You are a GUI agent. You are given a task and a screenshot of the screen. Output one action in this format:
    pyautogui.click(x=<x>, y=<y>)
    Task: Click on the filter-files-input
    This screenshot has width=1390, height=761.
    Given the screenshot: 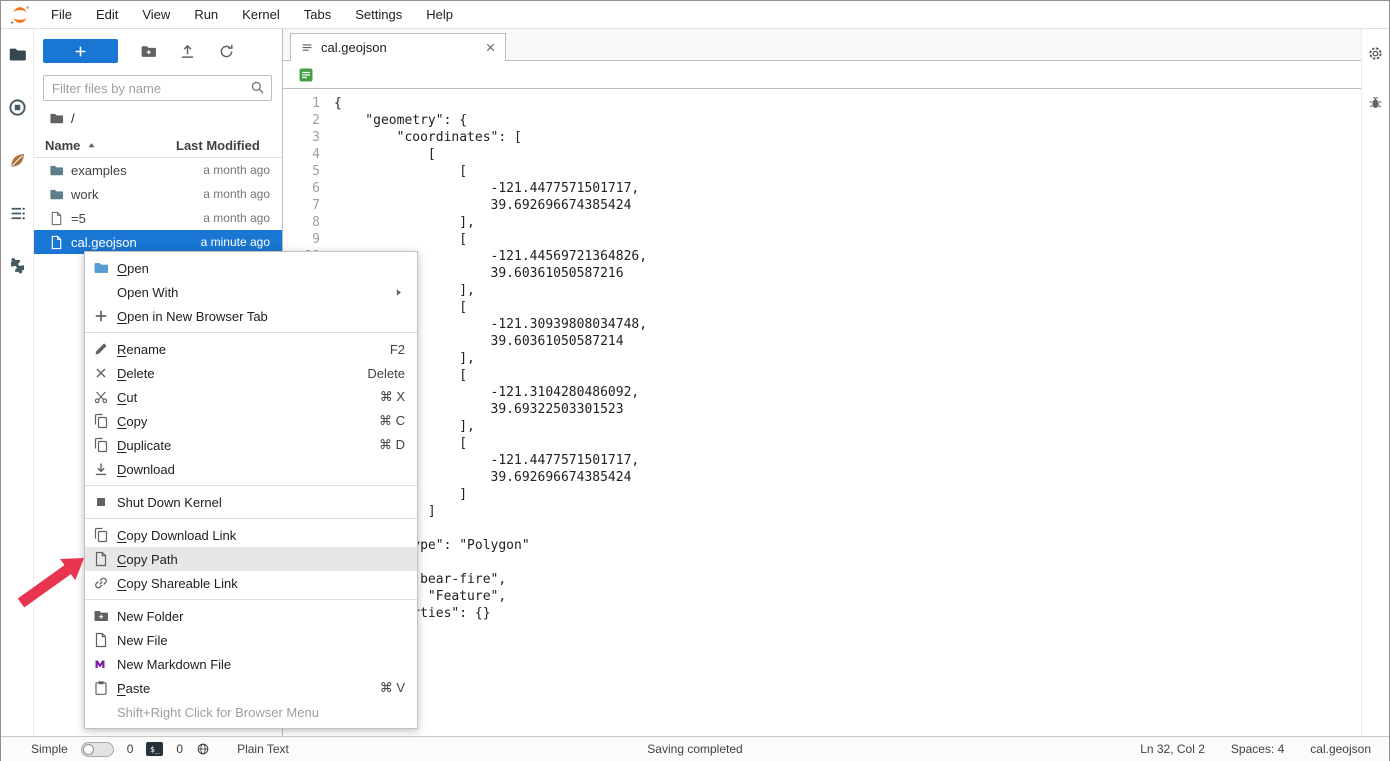 What is the action you would take?
    pyautogui.click(x=157, y=88)
    